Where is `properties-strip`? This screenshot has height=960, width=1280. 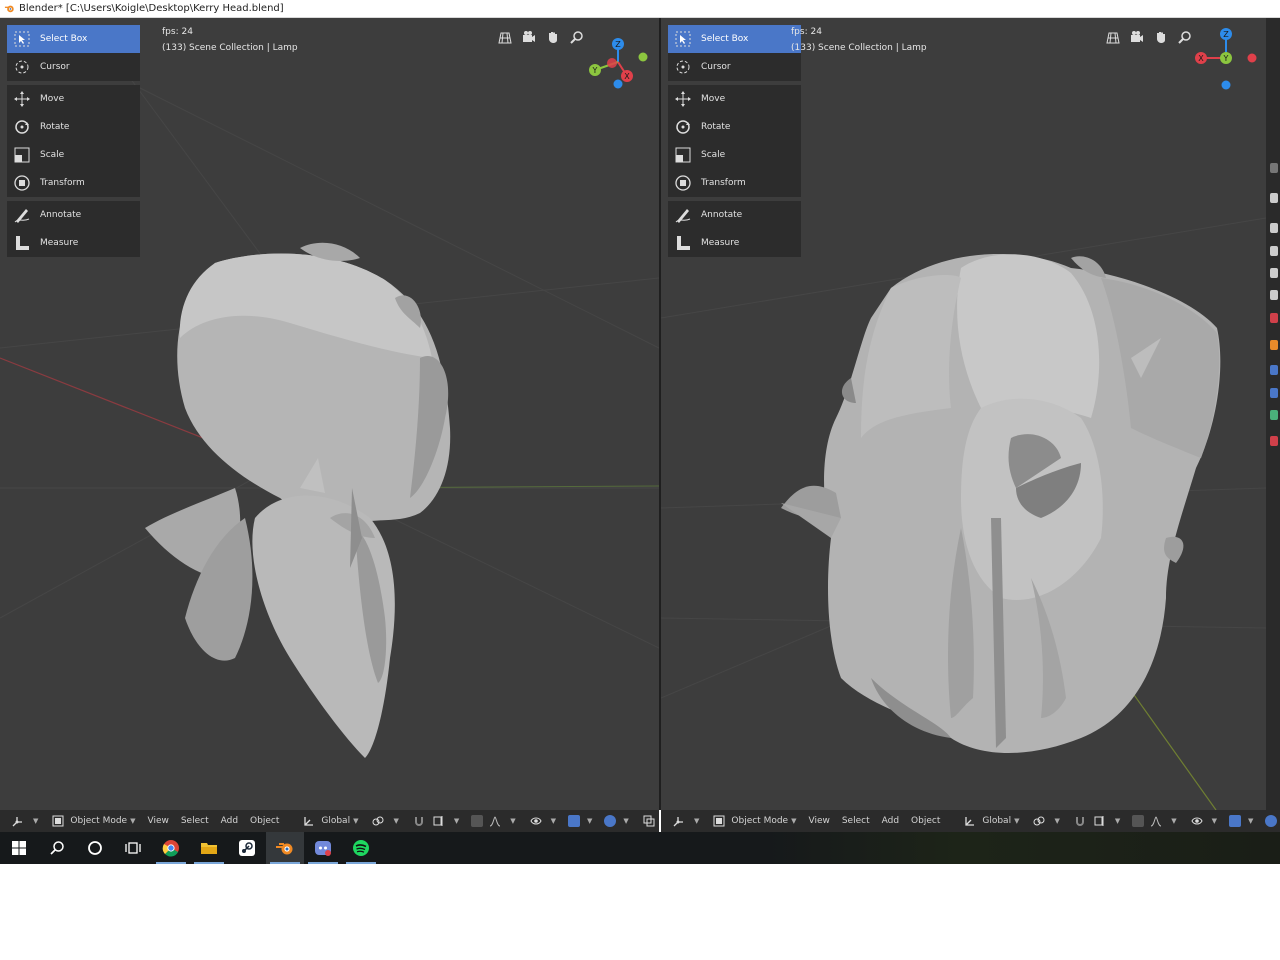
properties-strip is located at coordinates (1273, 414).